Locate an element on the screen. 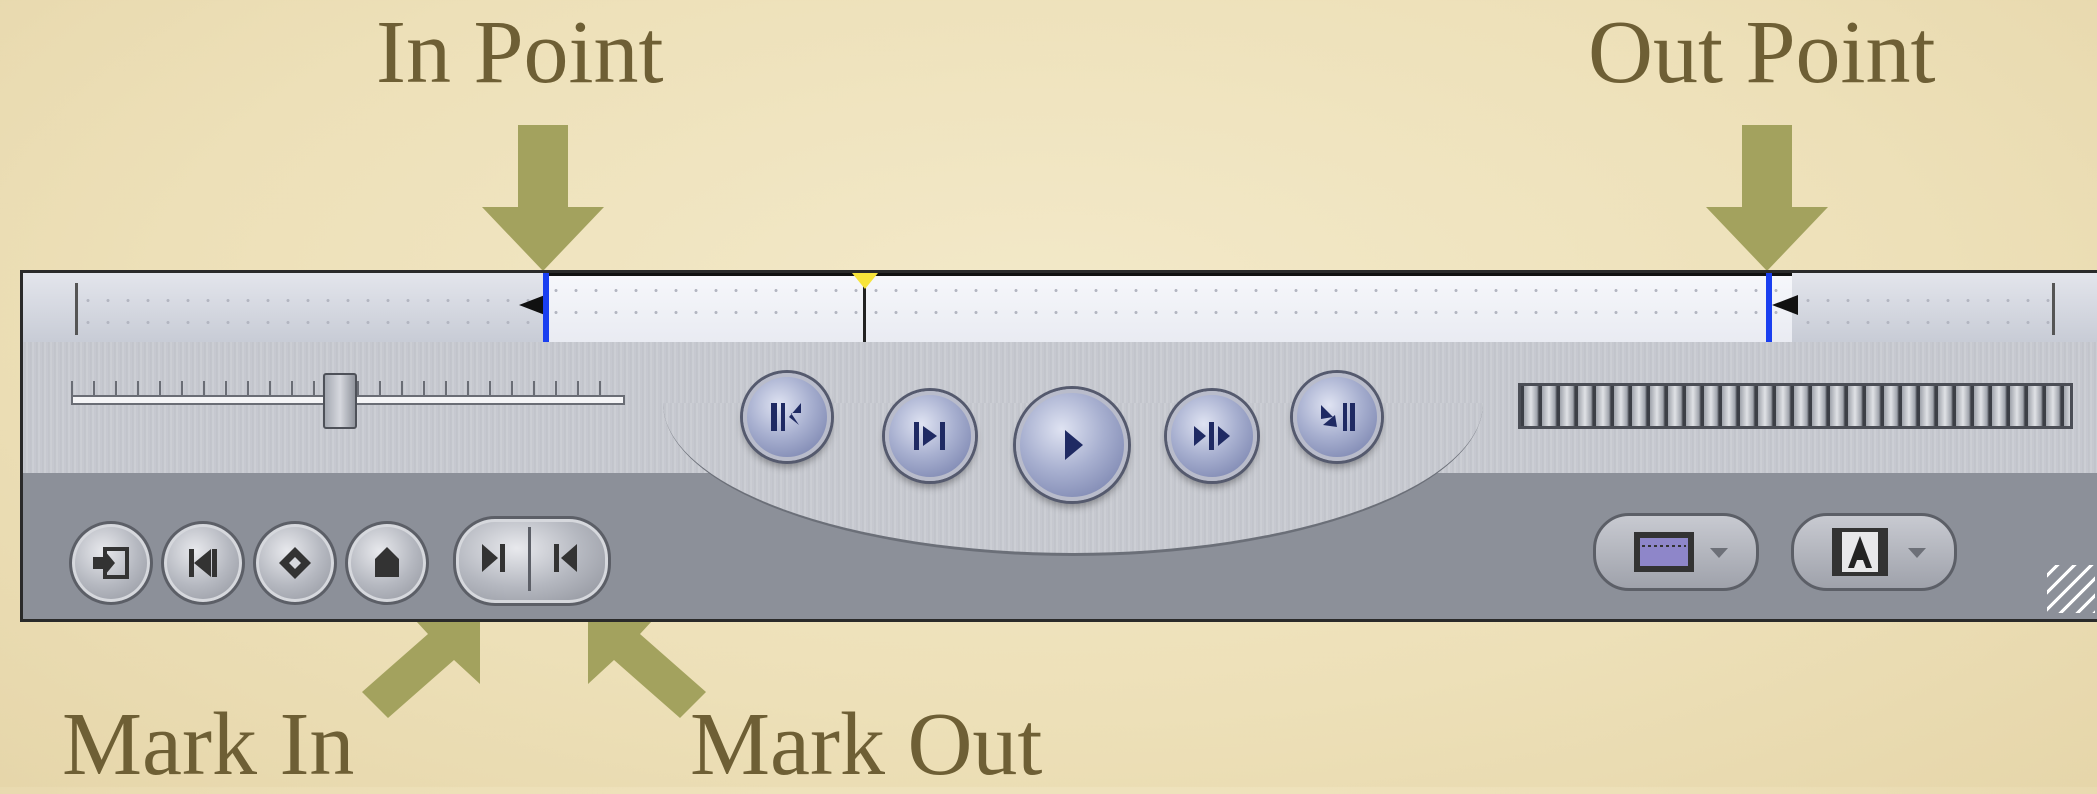 This screenshot has height=794, width=2097. marker-icon is located at coordinates (387, 562).